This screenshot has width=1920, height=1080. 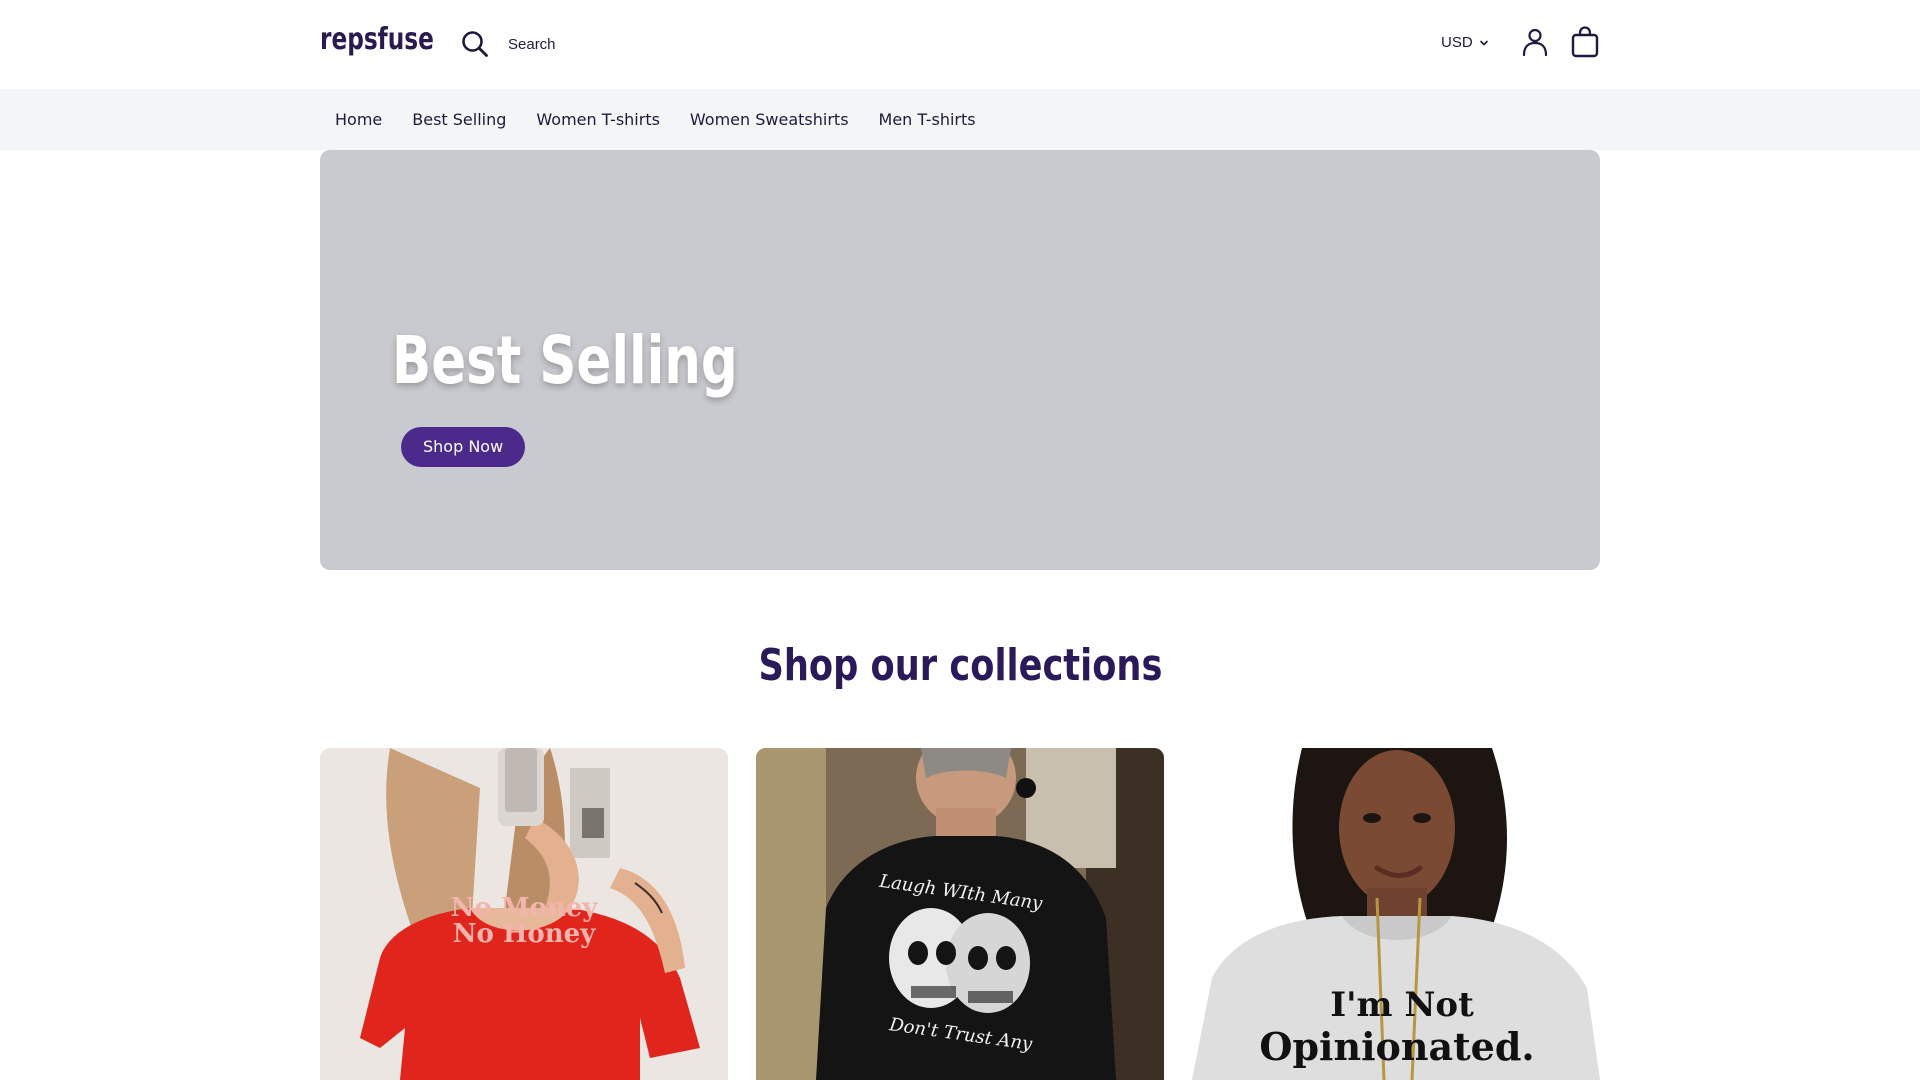 What do you see at coordinates (1396, 1046) in the screenshot?
I see `card-3-image-text-line-2: Opinionated.` at bounding box center [1396, 1046].